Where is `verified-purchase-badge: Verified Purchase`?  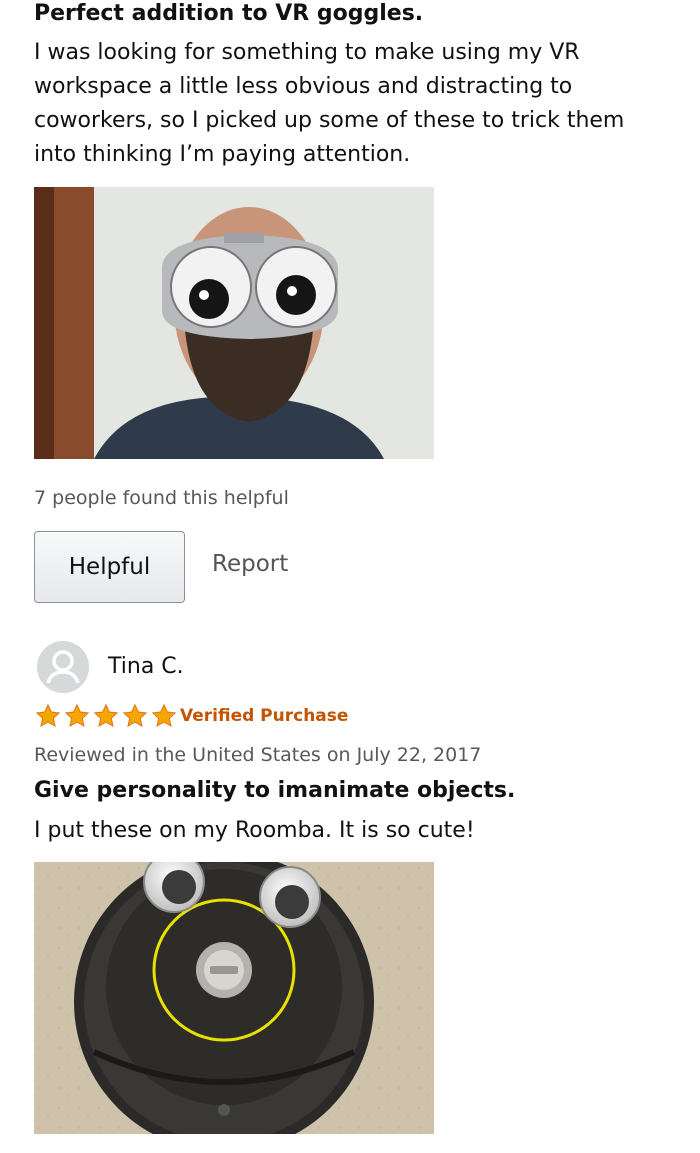 verified-purchase-badge: Verified Purchase is located at coordinates (264, 716).